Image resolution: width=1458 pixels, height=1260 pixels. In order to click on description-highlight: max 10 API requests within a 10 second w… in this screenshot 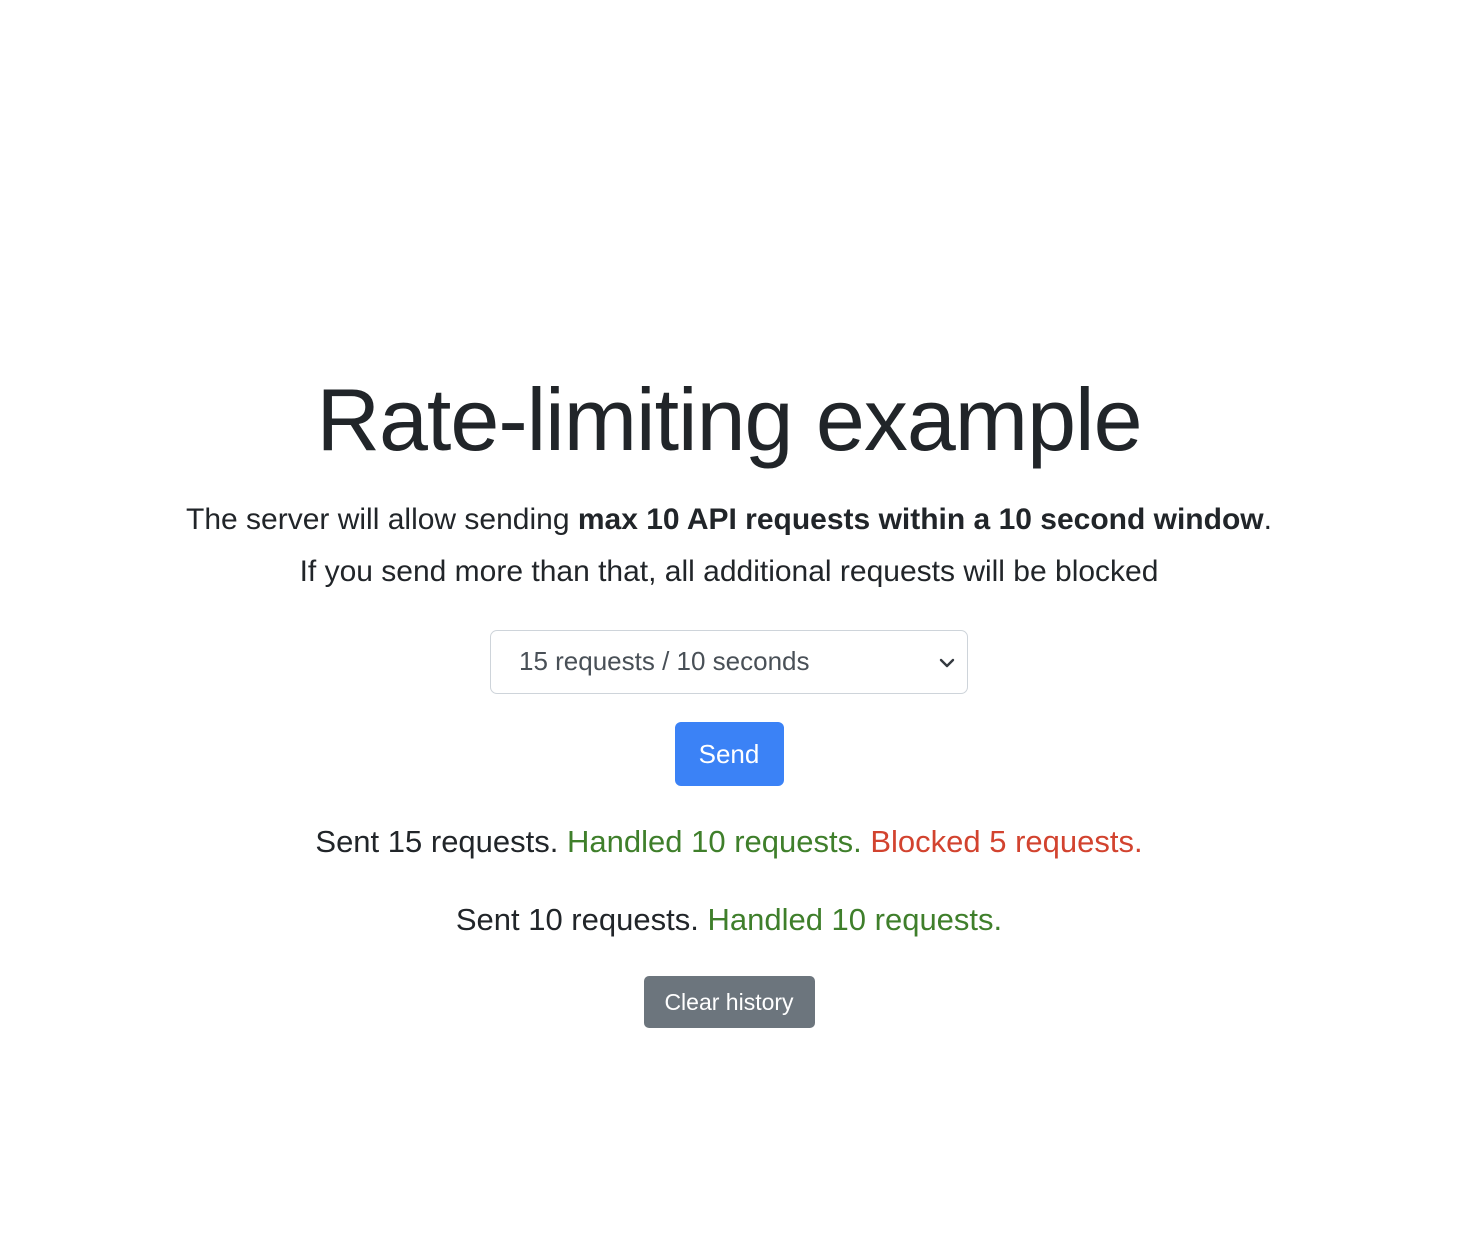, I will do `click(920, 519)`.